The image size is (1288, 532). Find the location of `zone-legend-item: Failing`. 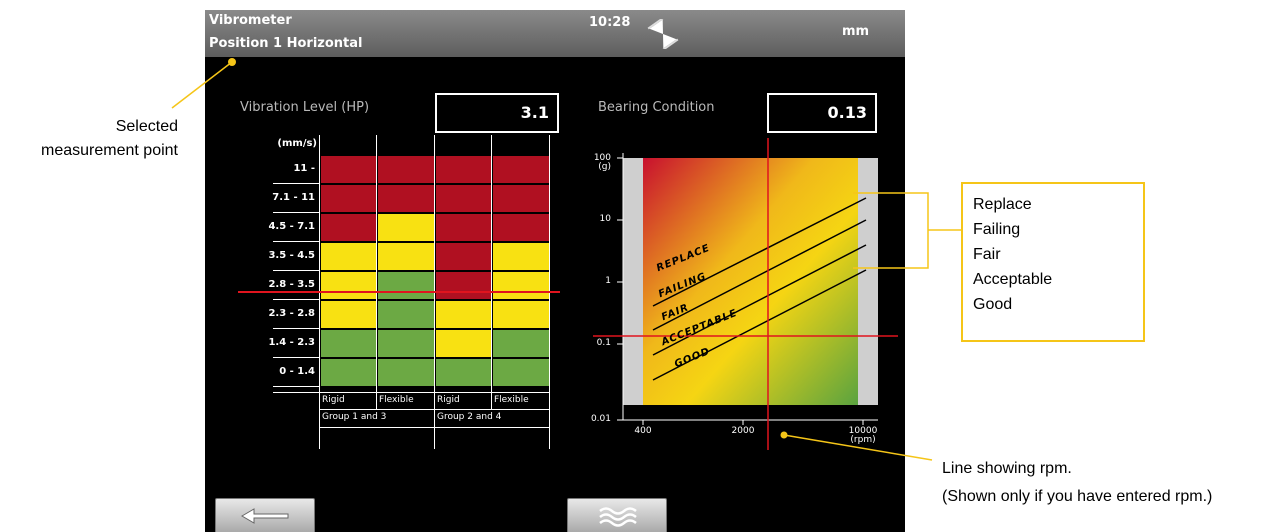

zone-legend-item: Failing is located at coordinates (997, 229).